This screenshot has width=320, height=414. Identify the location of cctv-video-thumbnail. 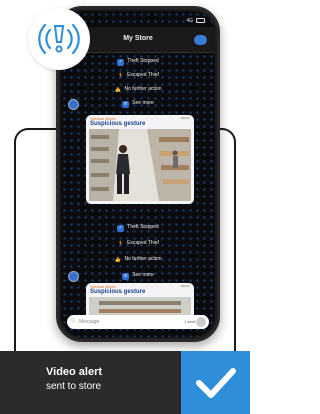
(140, 165).